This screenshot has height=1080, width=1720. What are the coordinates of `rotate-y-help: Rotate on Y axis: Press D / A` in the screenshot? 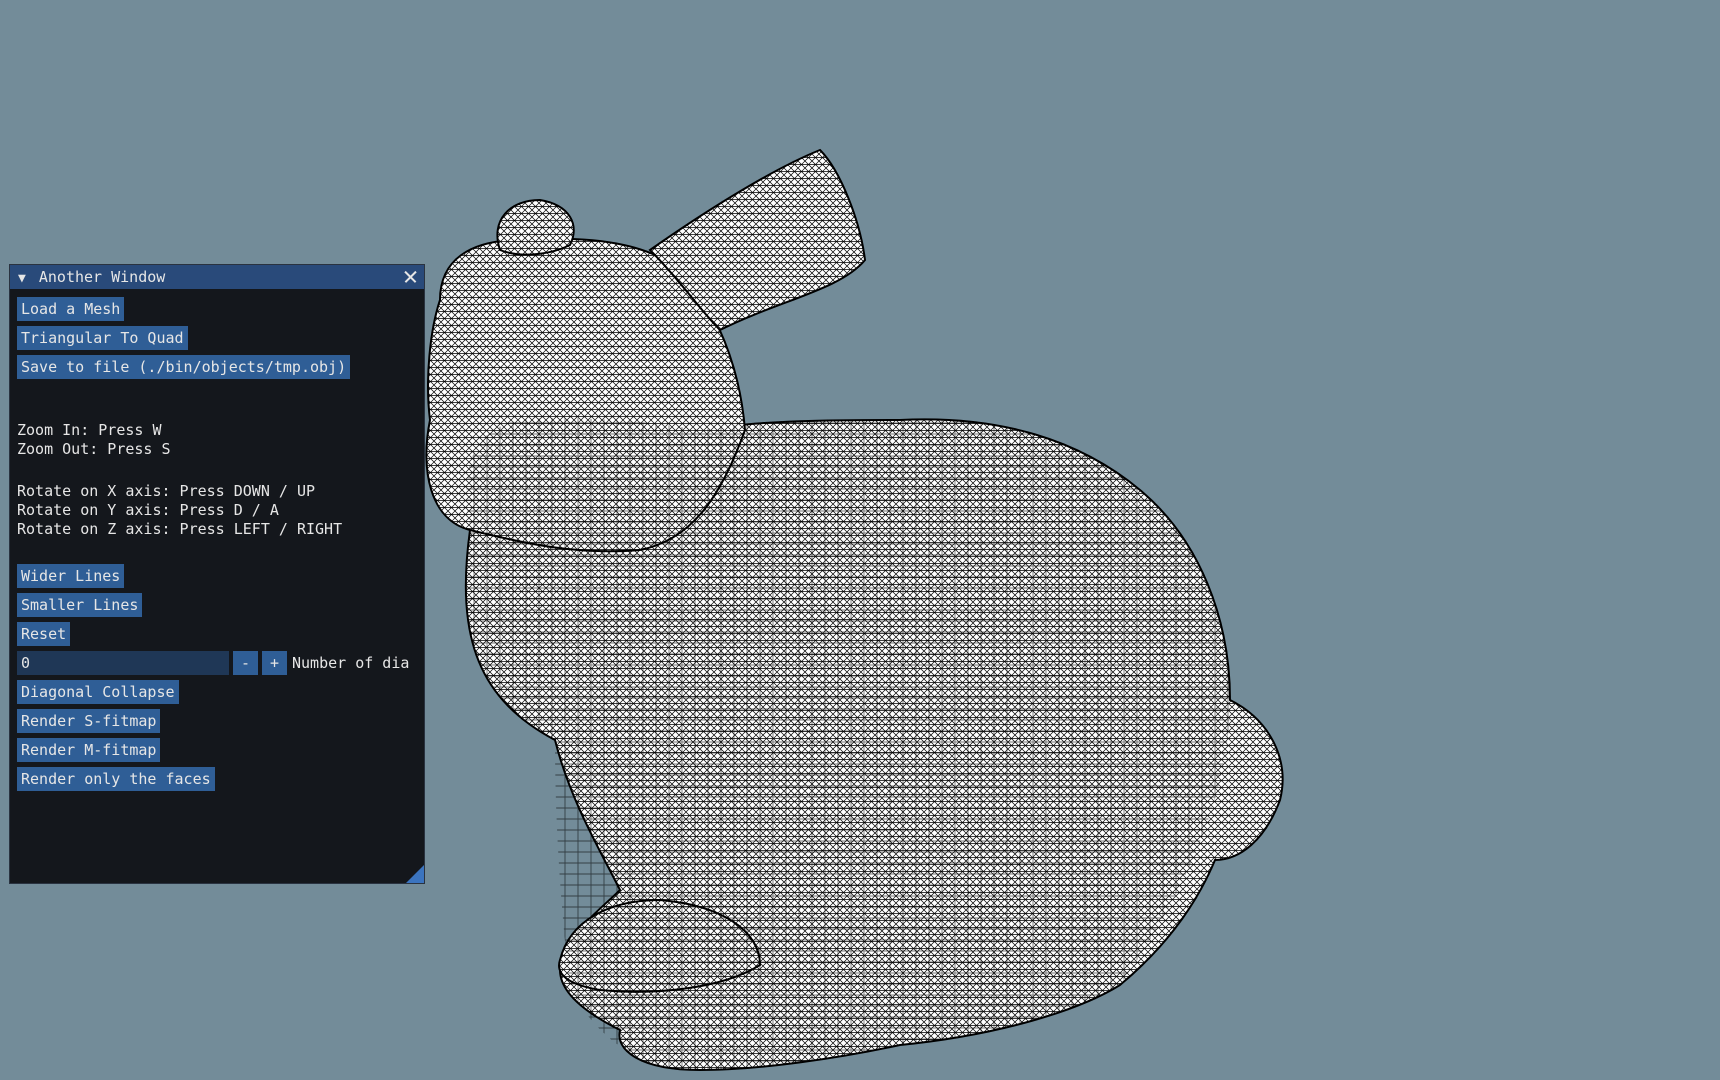 It's located at (148, 510).